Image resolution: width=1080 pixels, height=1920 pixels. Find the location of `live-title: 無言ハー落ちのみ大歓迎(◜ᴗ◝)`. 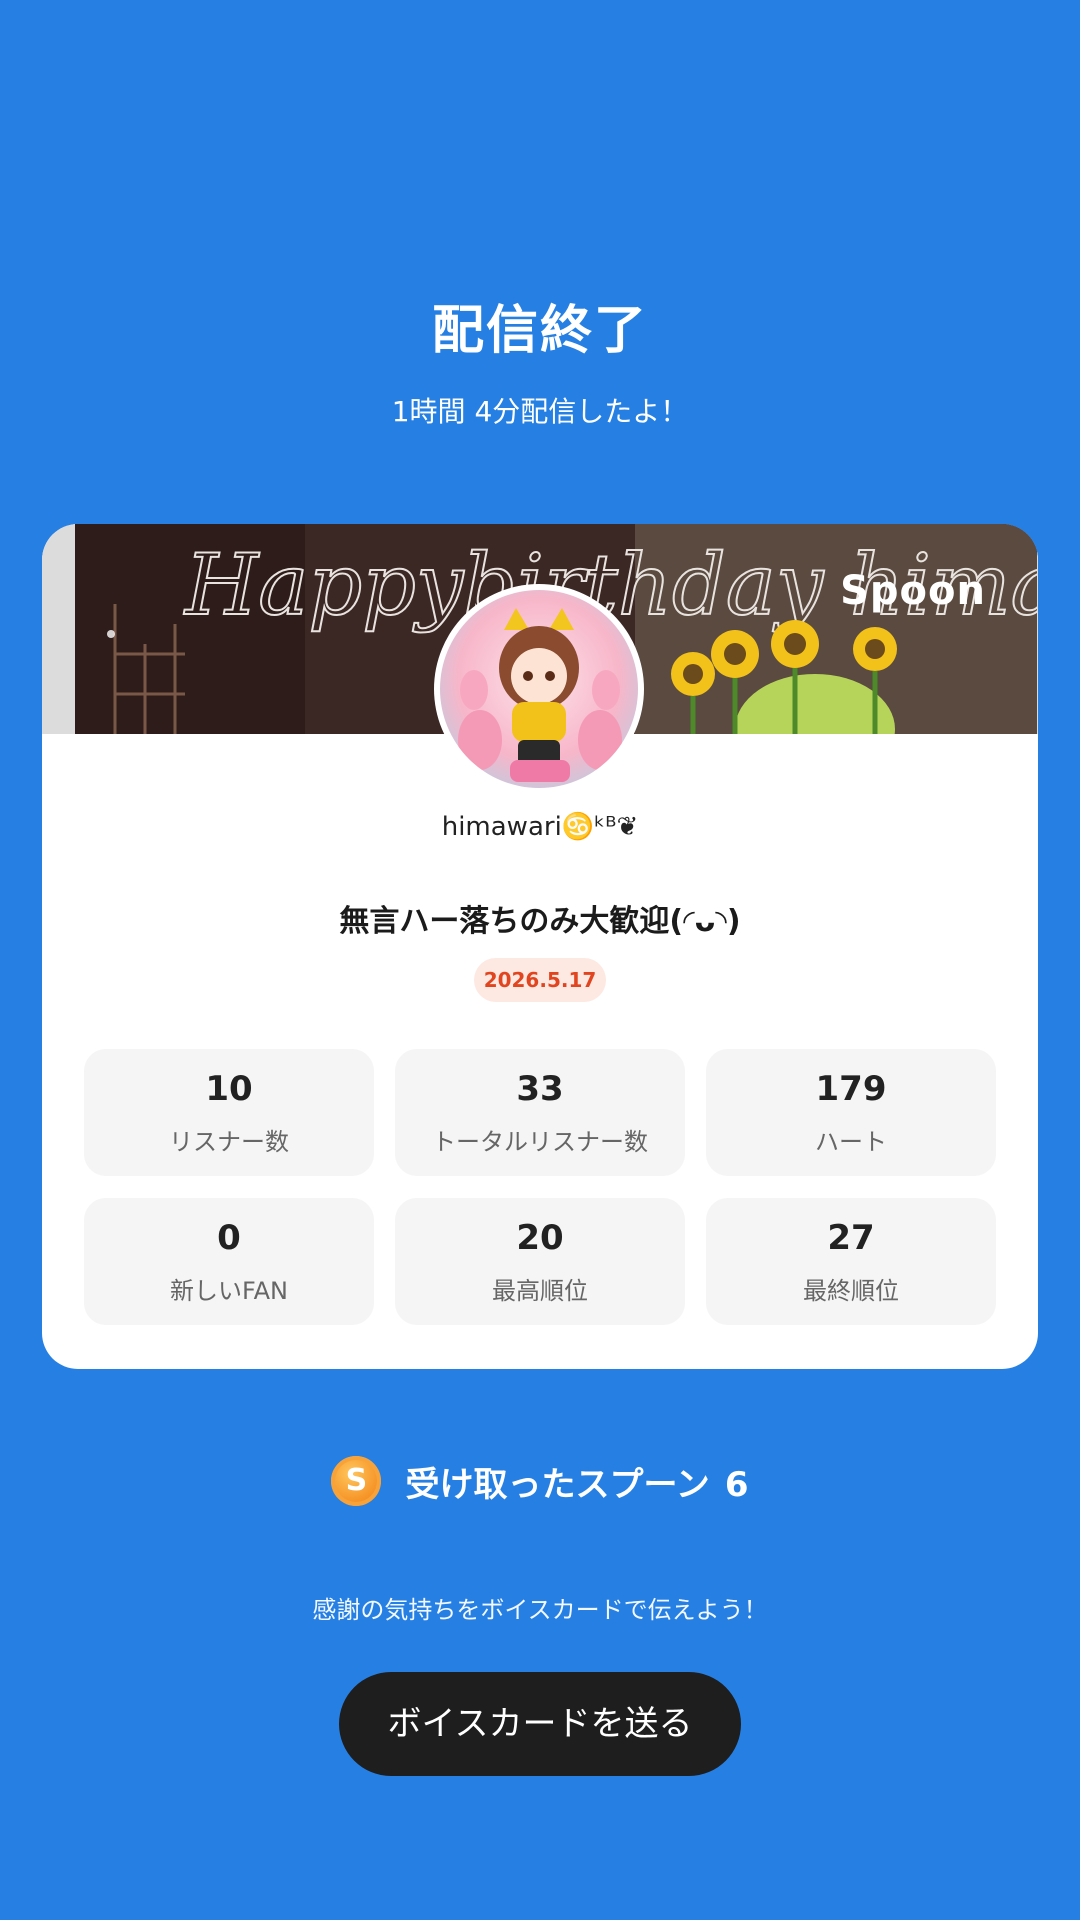

live-title: 無言ハー落ちのみ大歓迎(◜ᴗ◝) is located at coordinates (540, 921).